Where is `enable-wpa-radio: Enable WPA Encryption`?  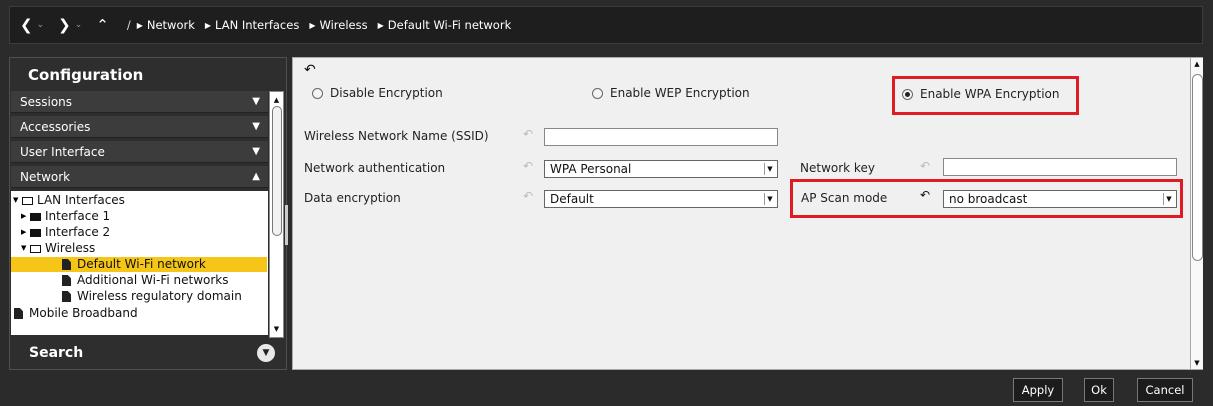 enable-wpa-radio: Enable WPA Encryption is located at coordinates (980, 94).